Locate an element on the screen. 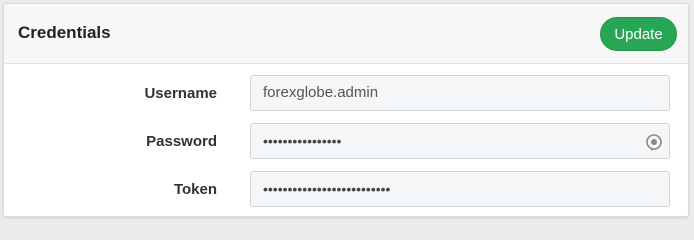 Image resolution: width=694 pixels, height=240 pixels. eye-icon is located at coordinates (654, 142).